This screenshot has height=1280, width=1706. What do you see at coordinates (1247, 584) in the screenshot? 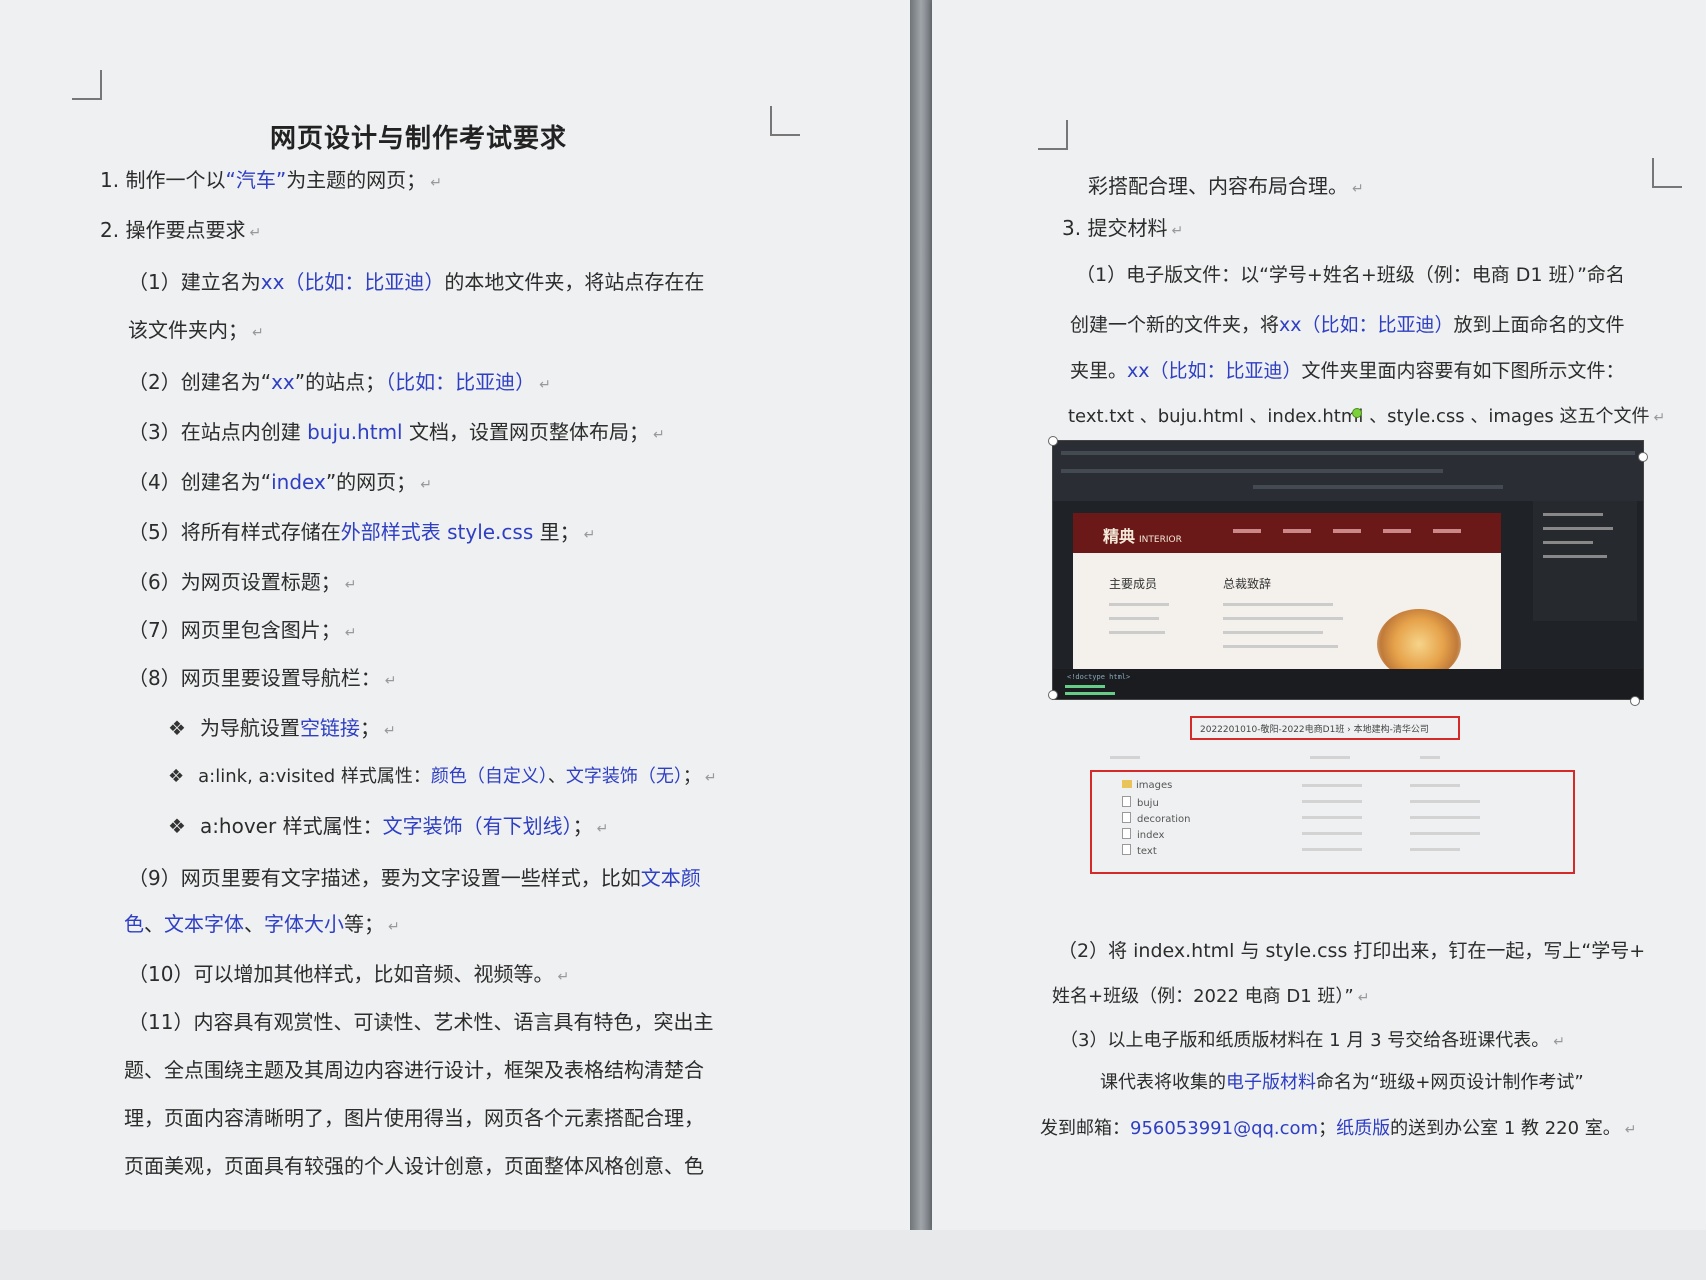
I see `site-heading: 总裁致辞` at bounding box center [1247, 584].